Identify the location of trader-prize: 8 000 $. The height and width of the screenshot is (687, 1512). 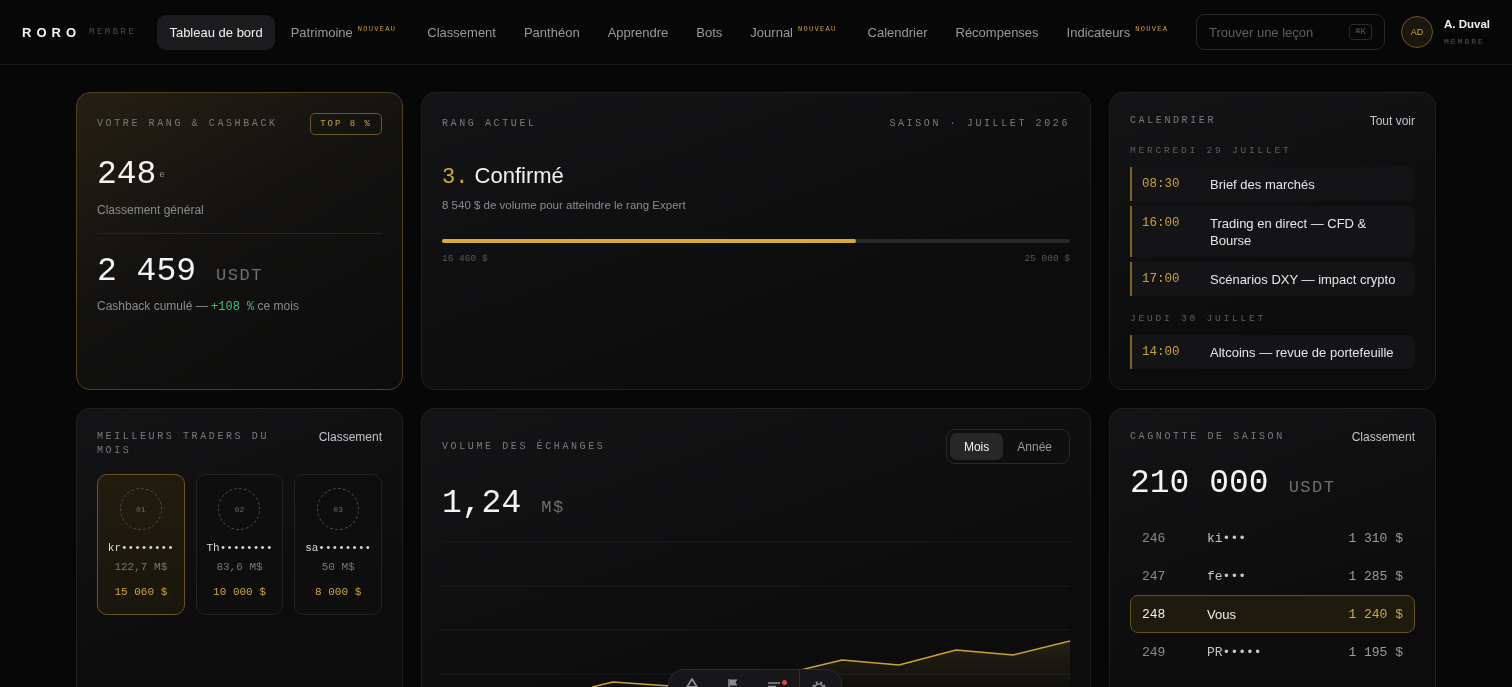
(338, 592).